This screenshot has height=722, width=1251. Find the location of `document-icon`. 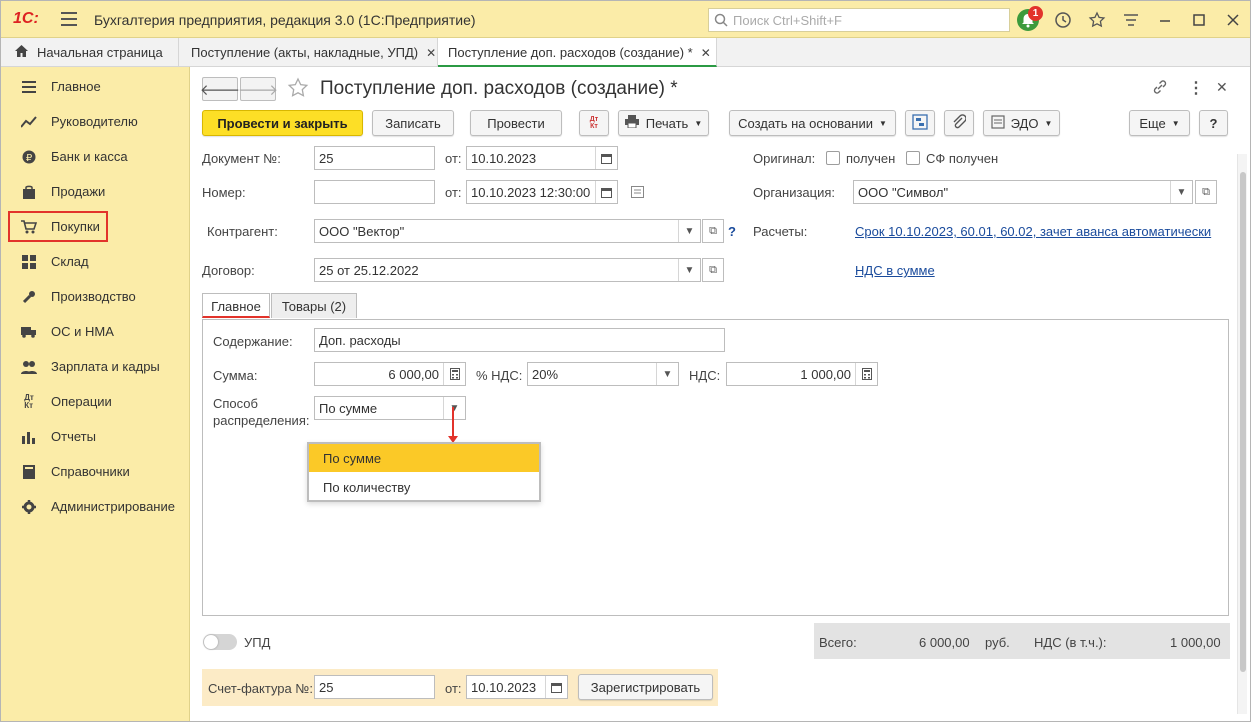

document-icon is located at coordinates (637, 193).